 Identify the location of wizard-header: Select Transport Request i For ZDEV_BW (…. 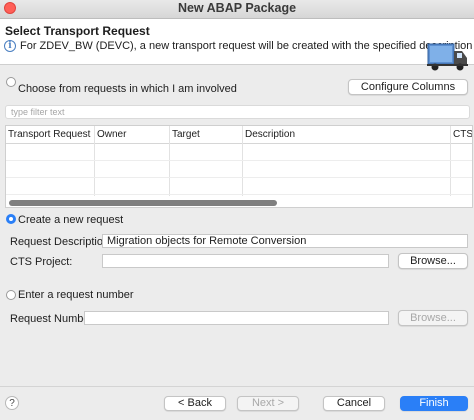
(237, 45).